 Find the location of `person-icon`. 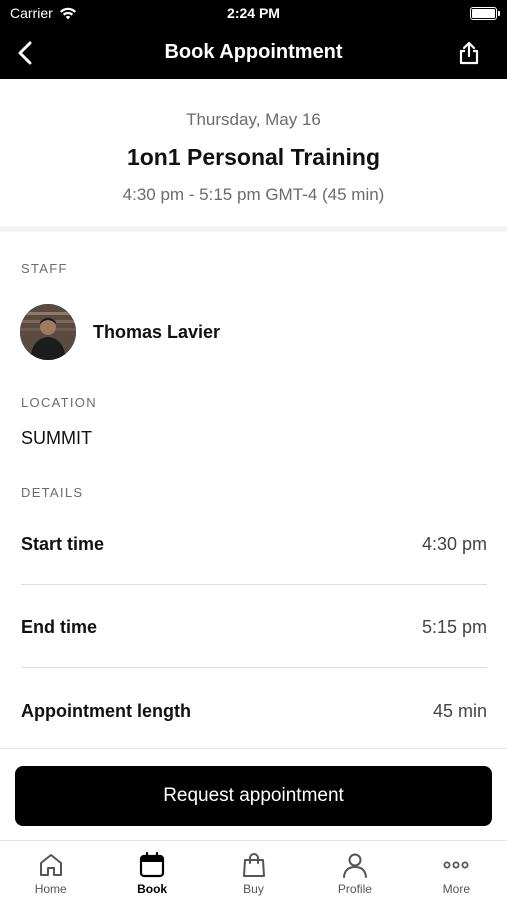

person-icon is located at coordinates (355, 865).